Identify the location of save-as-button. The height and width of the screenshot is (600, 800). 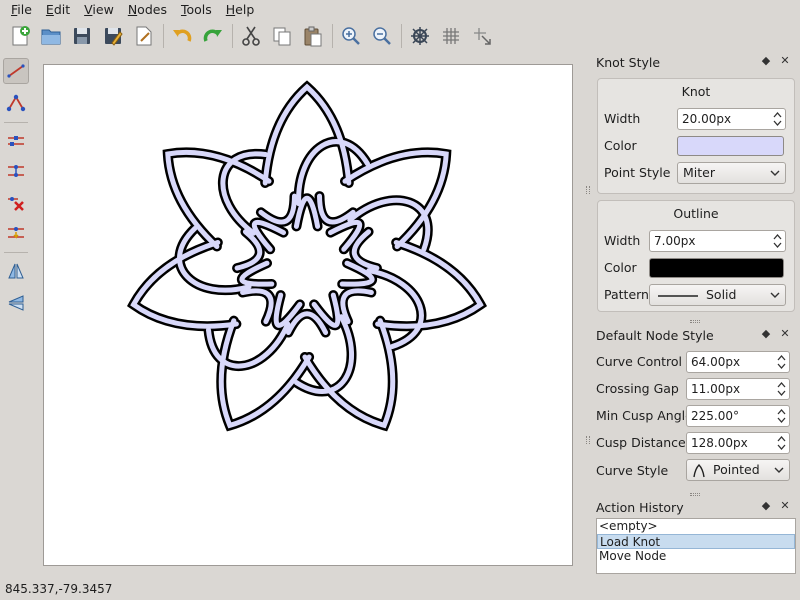
(113, 36).